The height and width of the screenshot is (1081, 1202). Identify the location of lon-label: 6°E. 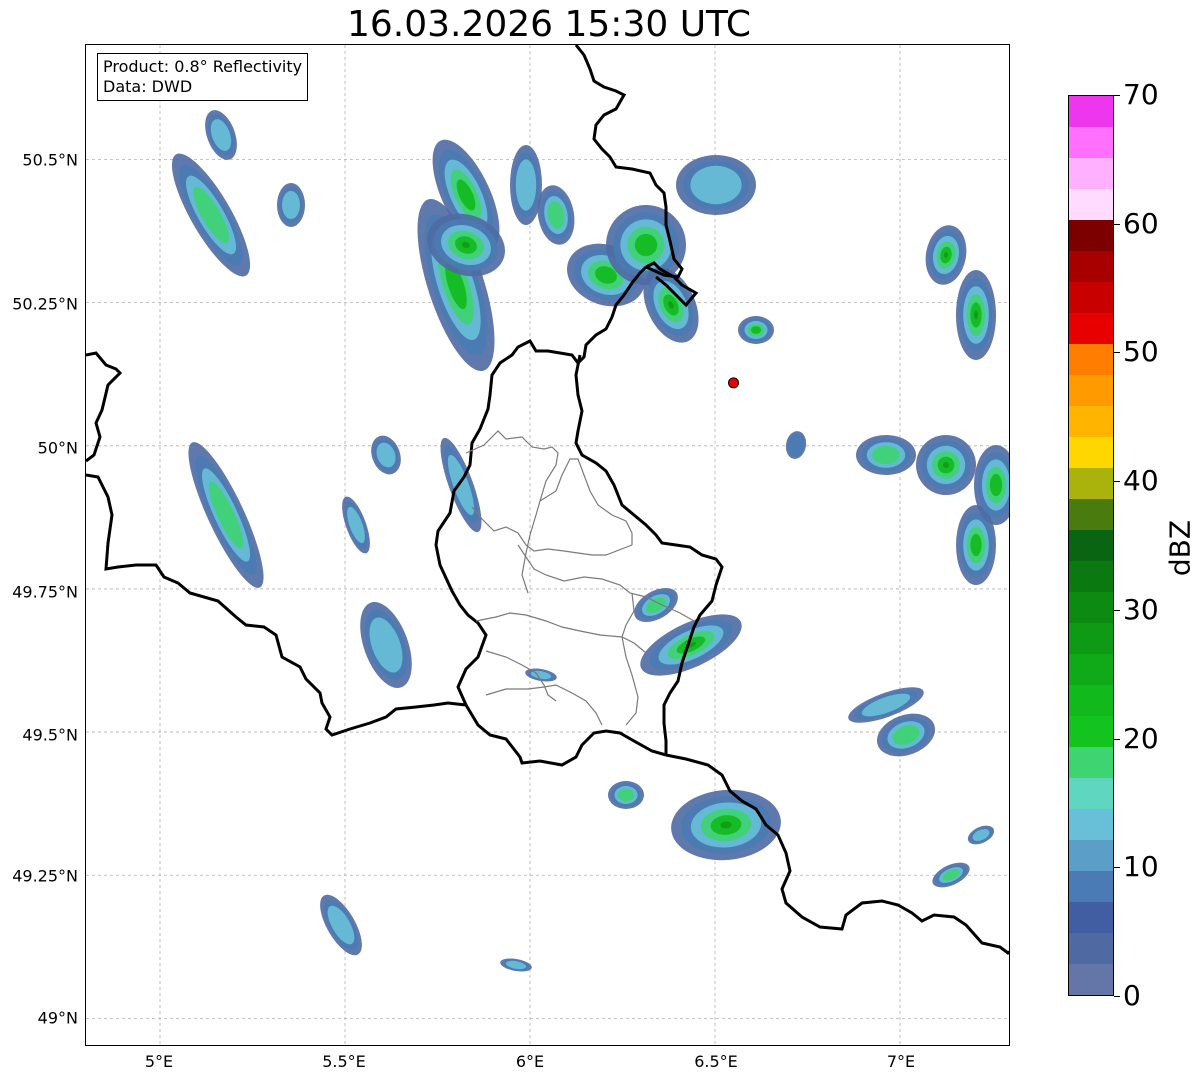
(530, 1061).